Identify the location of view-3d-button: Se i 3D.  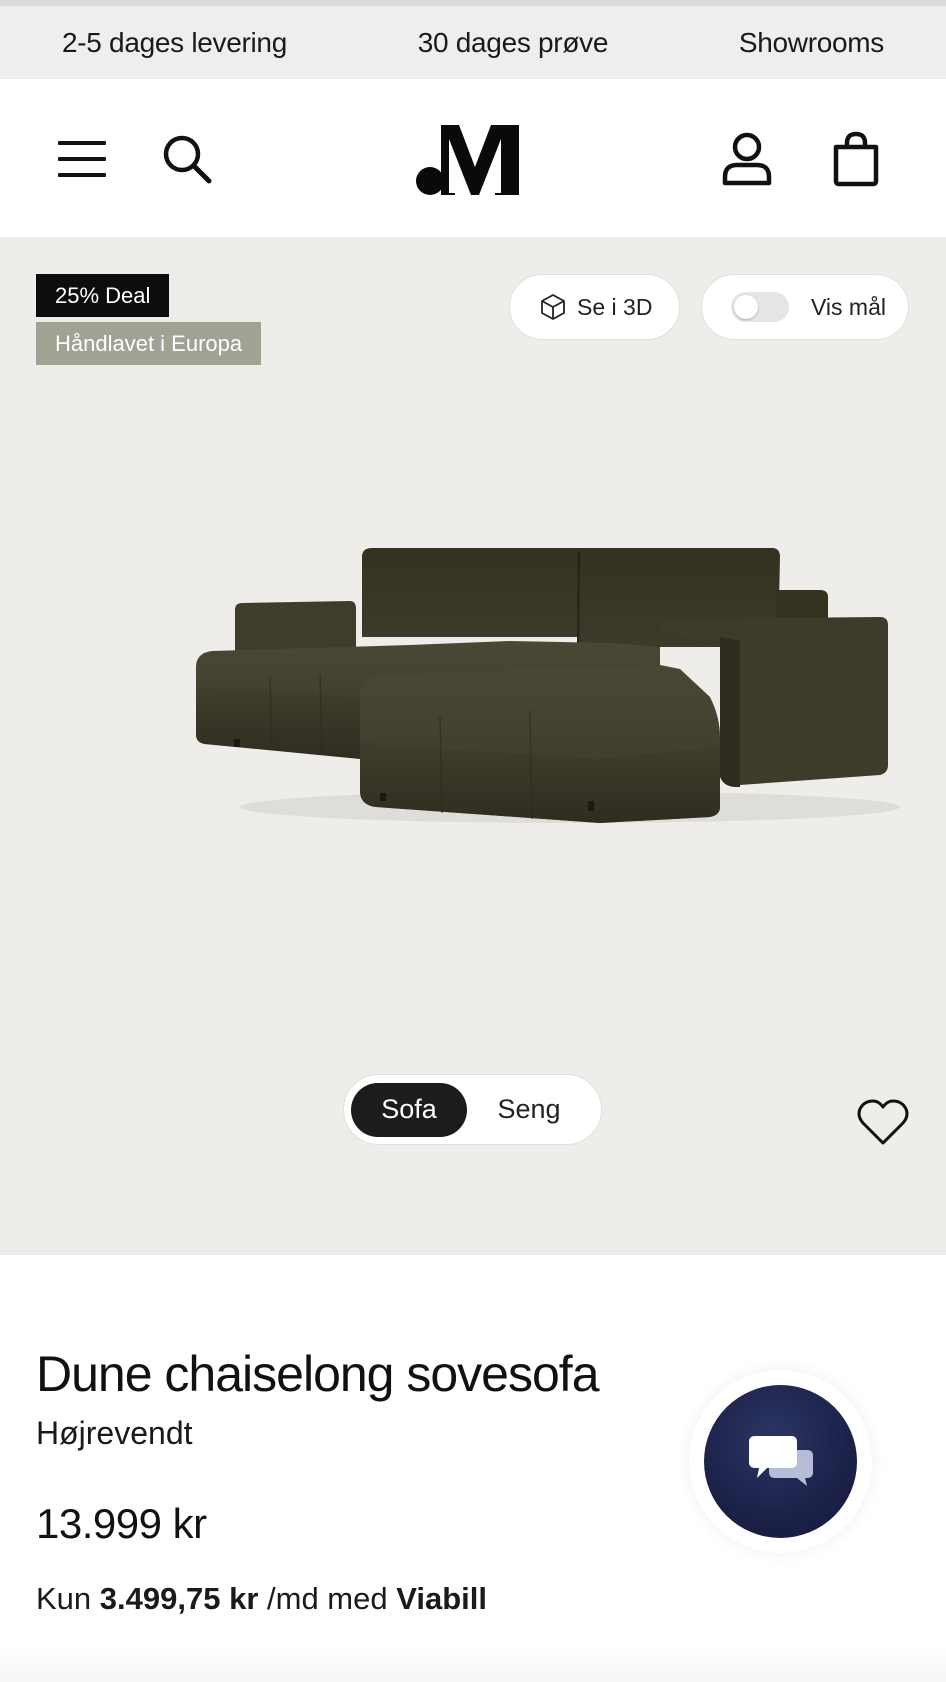
(594, 307).